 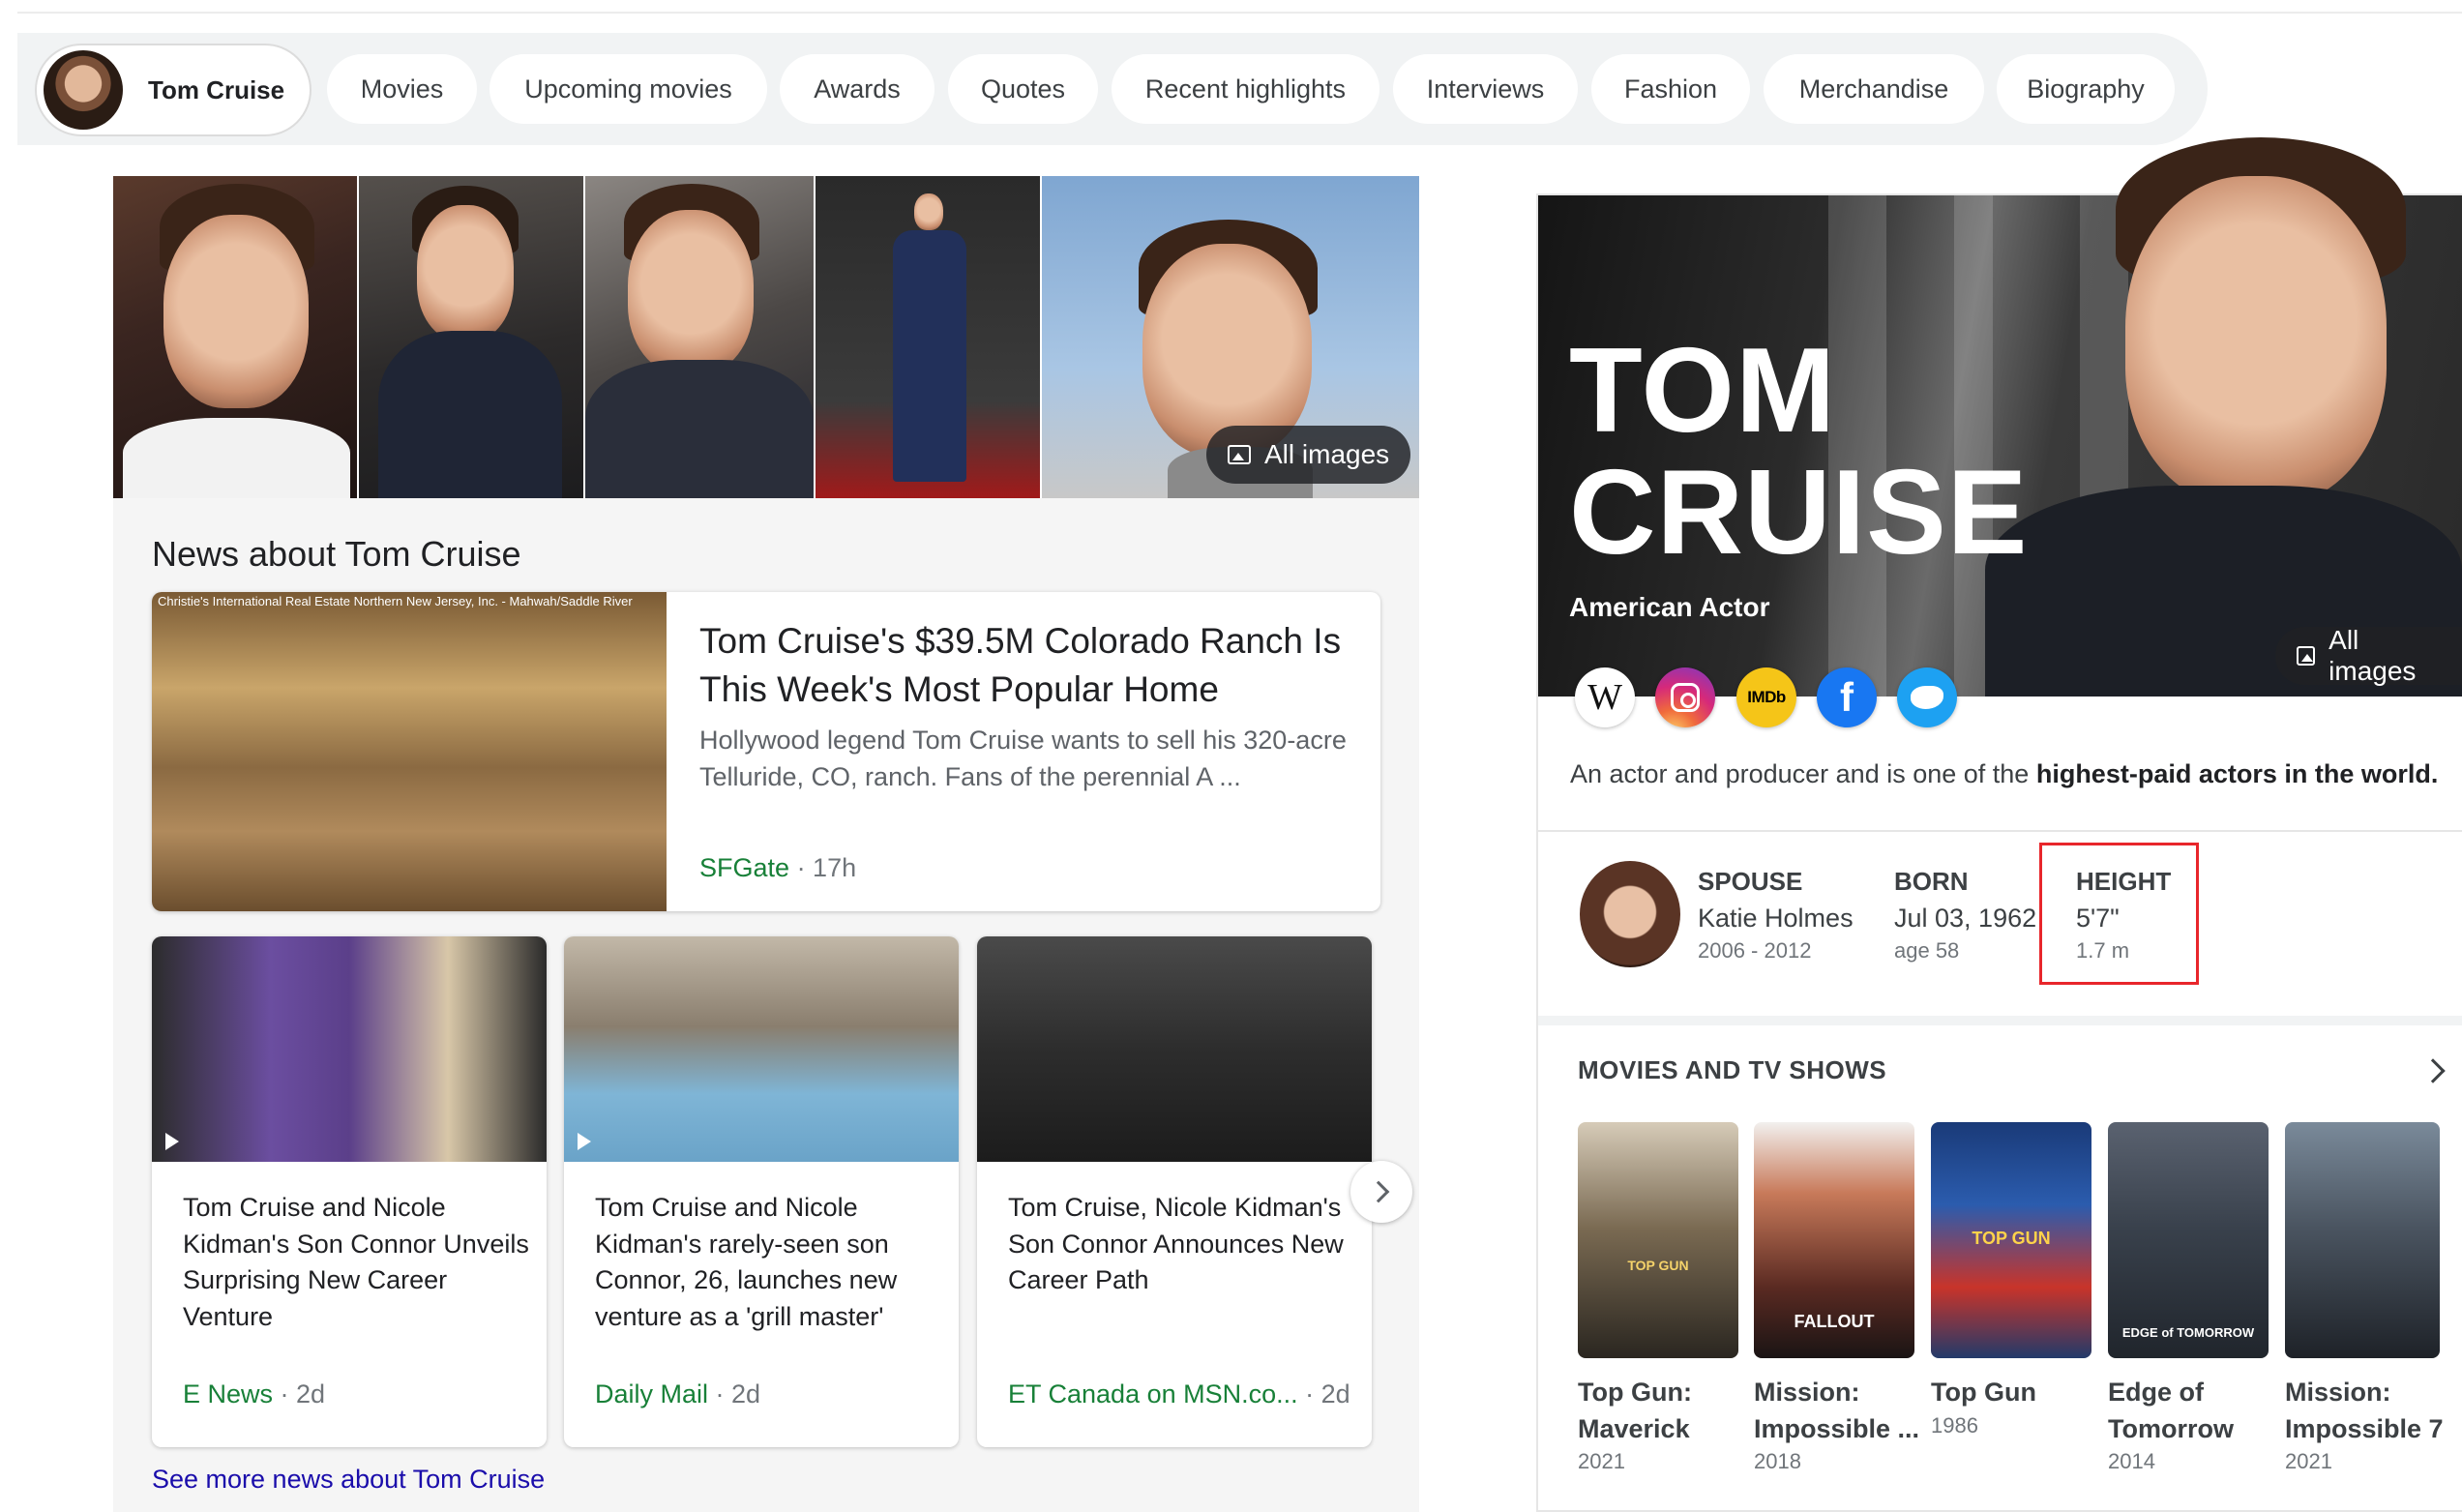 I want to click on news-card-source: Daily Mail · 2d, so click(x=677, y=1394).